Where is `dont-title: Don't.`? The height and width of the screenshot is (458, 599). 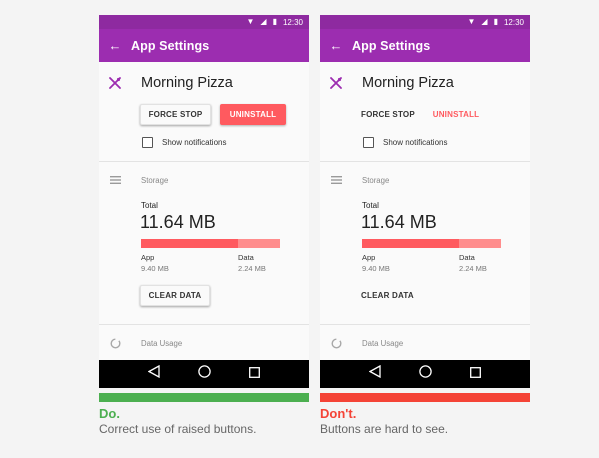 dont-title: Don't. is located at coordinates (338, 413).